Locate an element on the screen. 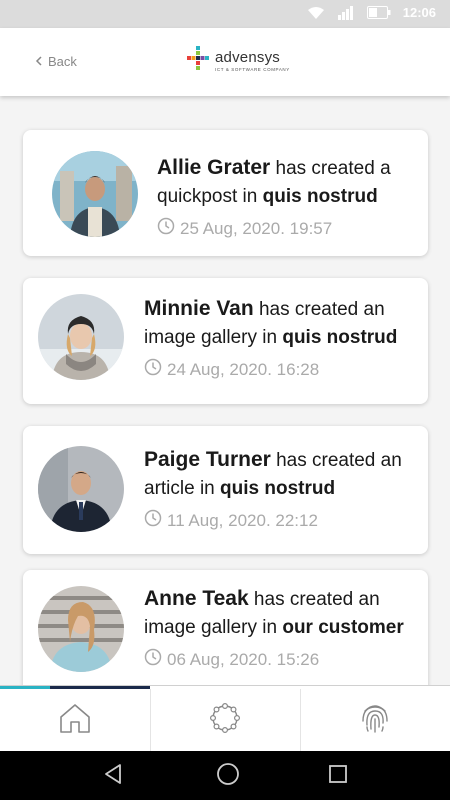 The height and width of the screenshot is (800, 450). tab-network is located at coordinates (225, 720).